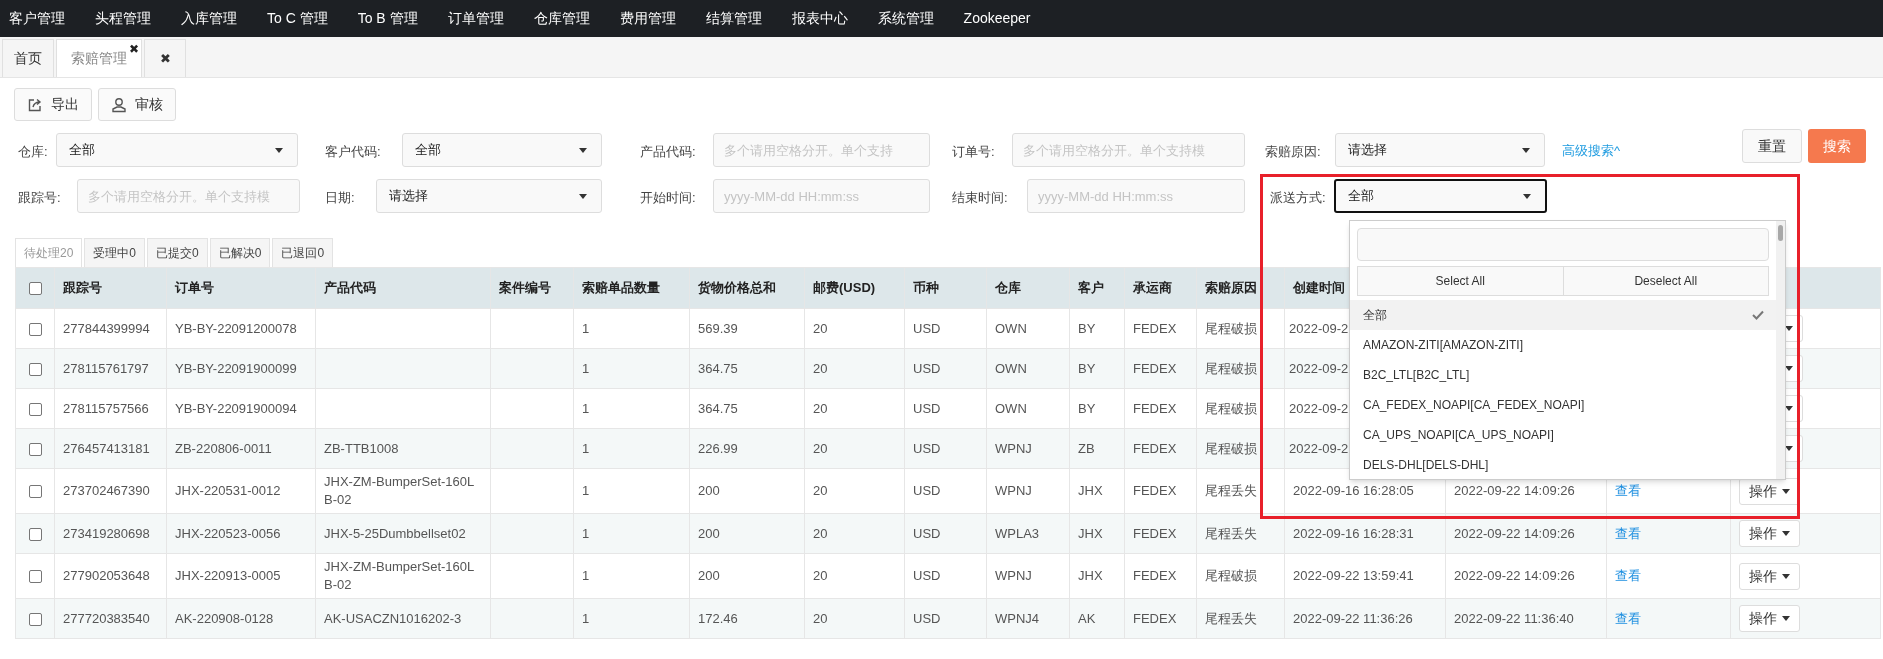 The height and width of the screenshot is (659, 1883). What do you see at coordinates (1666, 281) in the screenshot?
I see `select-all-button: Deselect All` at bounding box center [1666, 281].